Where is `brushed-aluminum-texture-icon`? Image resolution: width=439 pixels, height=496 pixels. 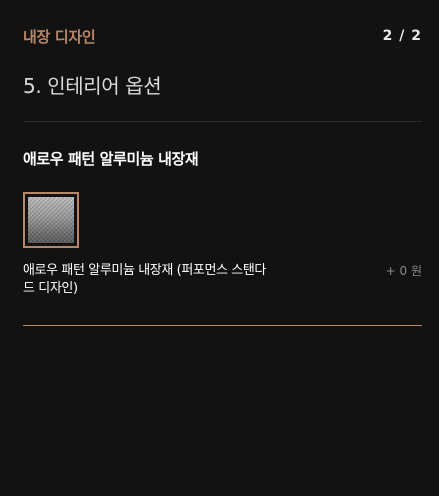
brushed-aluminum-texture-icon is located at coordinates (51, 220).